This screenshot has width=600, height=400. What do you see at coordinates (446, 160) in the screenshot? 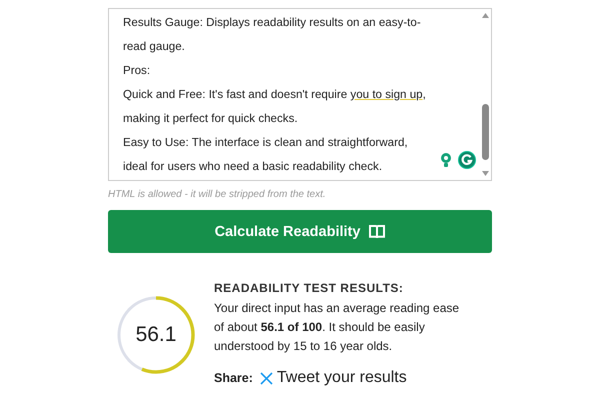
I see `lightbulb-icon` at bounding box center [446, 160].